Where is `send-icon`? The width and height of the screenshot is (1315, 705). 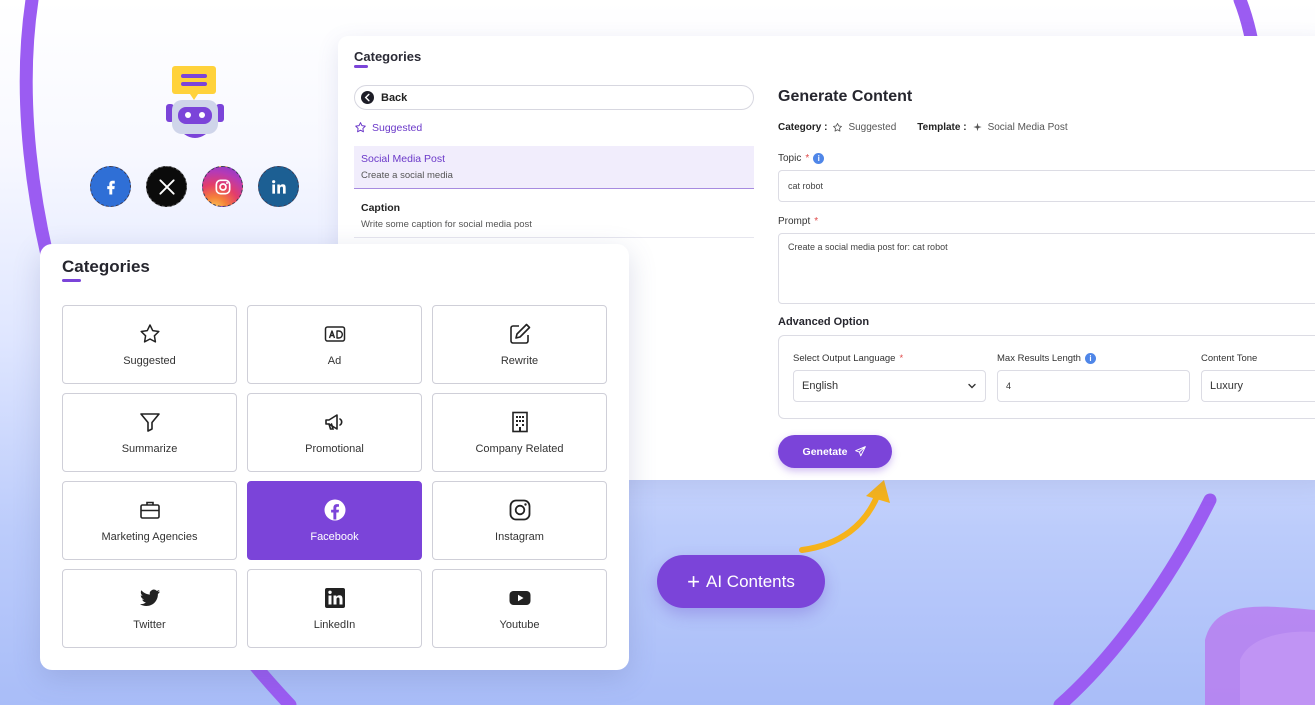
send-icon is located at coordinates (861, 451).